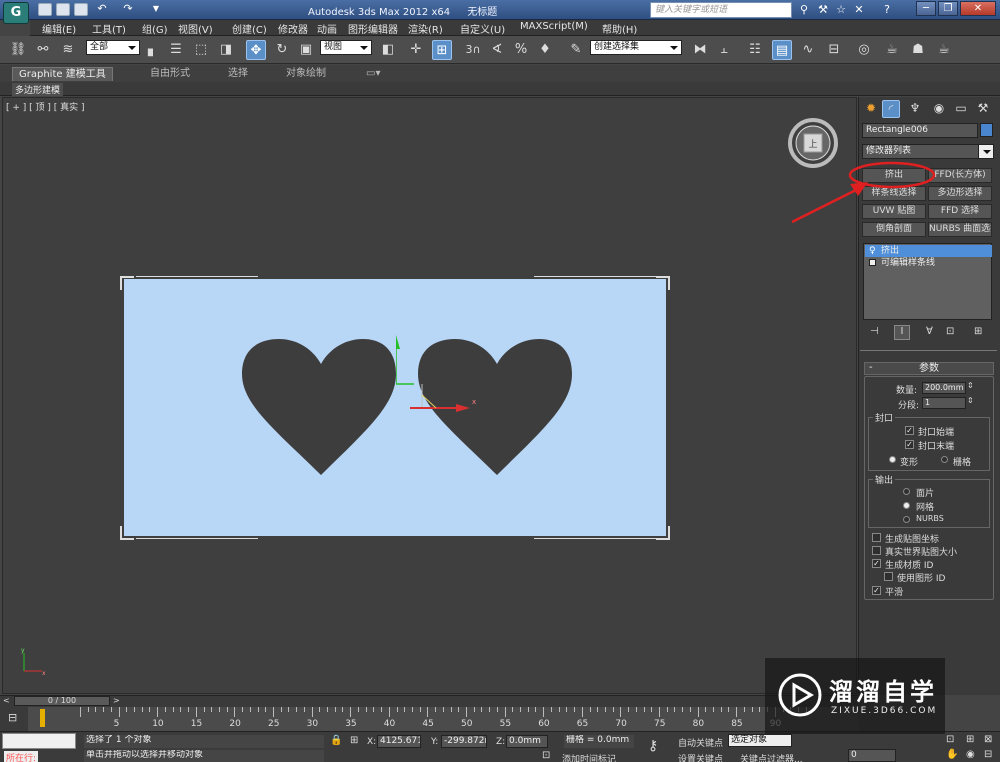  Describe the element at coordinates (872, 251) in the screenshot. I see `bulb-icon: ♀` at that location.